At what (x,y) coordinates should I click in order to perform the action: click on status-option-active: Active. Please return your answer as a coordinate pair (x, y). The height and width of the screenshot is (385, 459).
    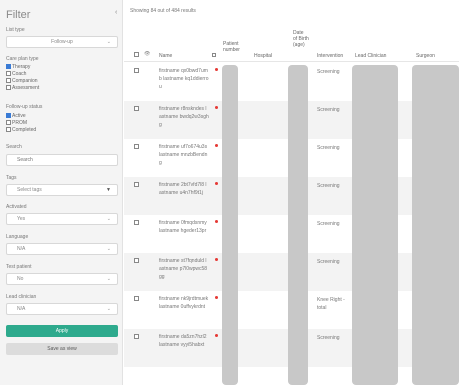
    Looking at the image, I should click on (16, 115).